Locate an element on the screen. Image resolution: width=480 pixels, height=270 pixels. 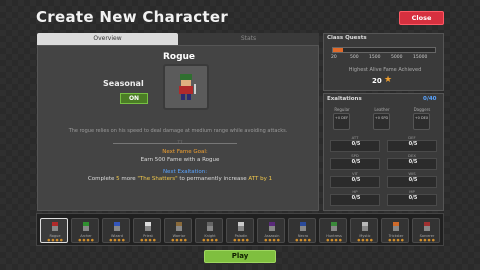
exaltation-badge-icon: +0 SPD is located at coordinates (381, 121).